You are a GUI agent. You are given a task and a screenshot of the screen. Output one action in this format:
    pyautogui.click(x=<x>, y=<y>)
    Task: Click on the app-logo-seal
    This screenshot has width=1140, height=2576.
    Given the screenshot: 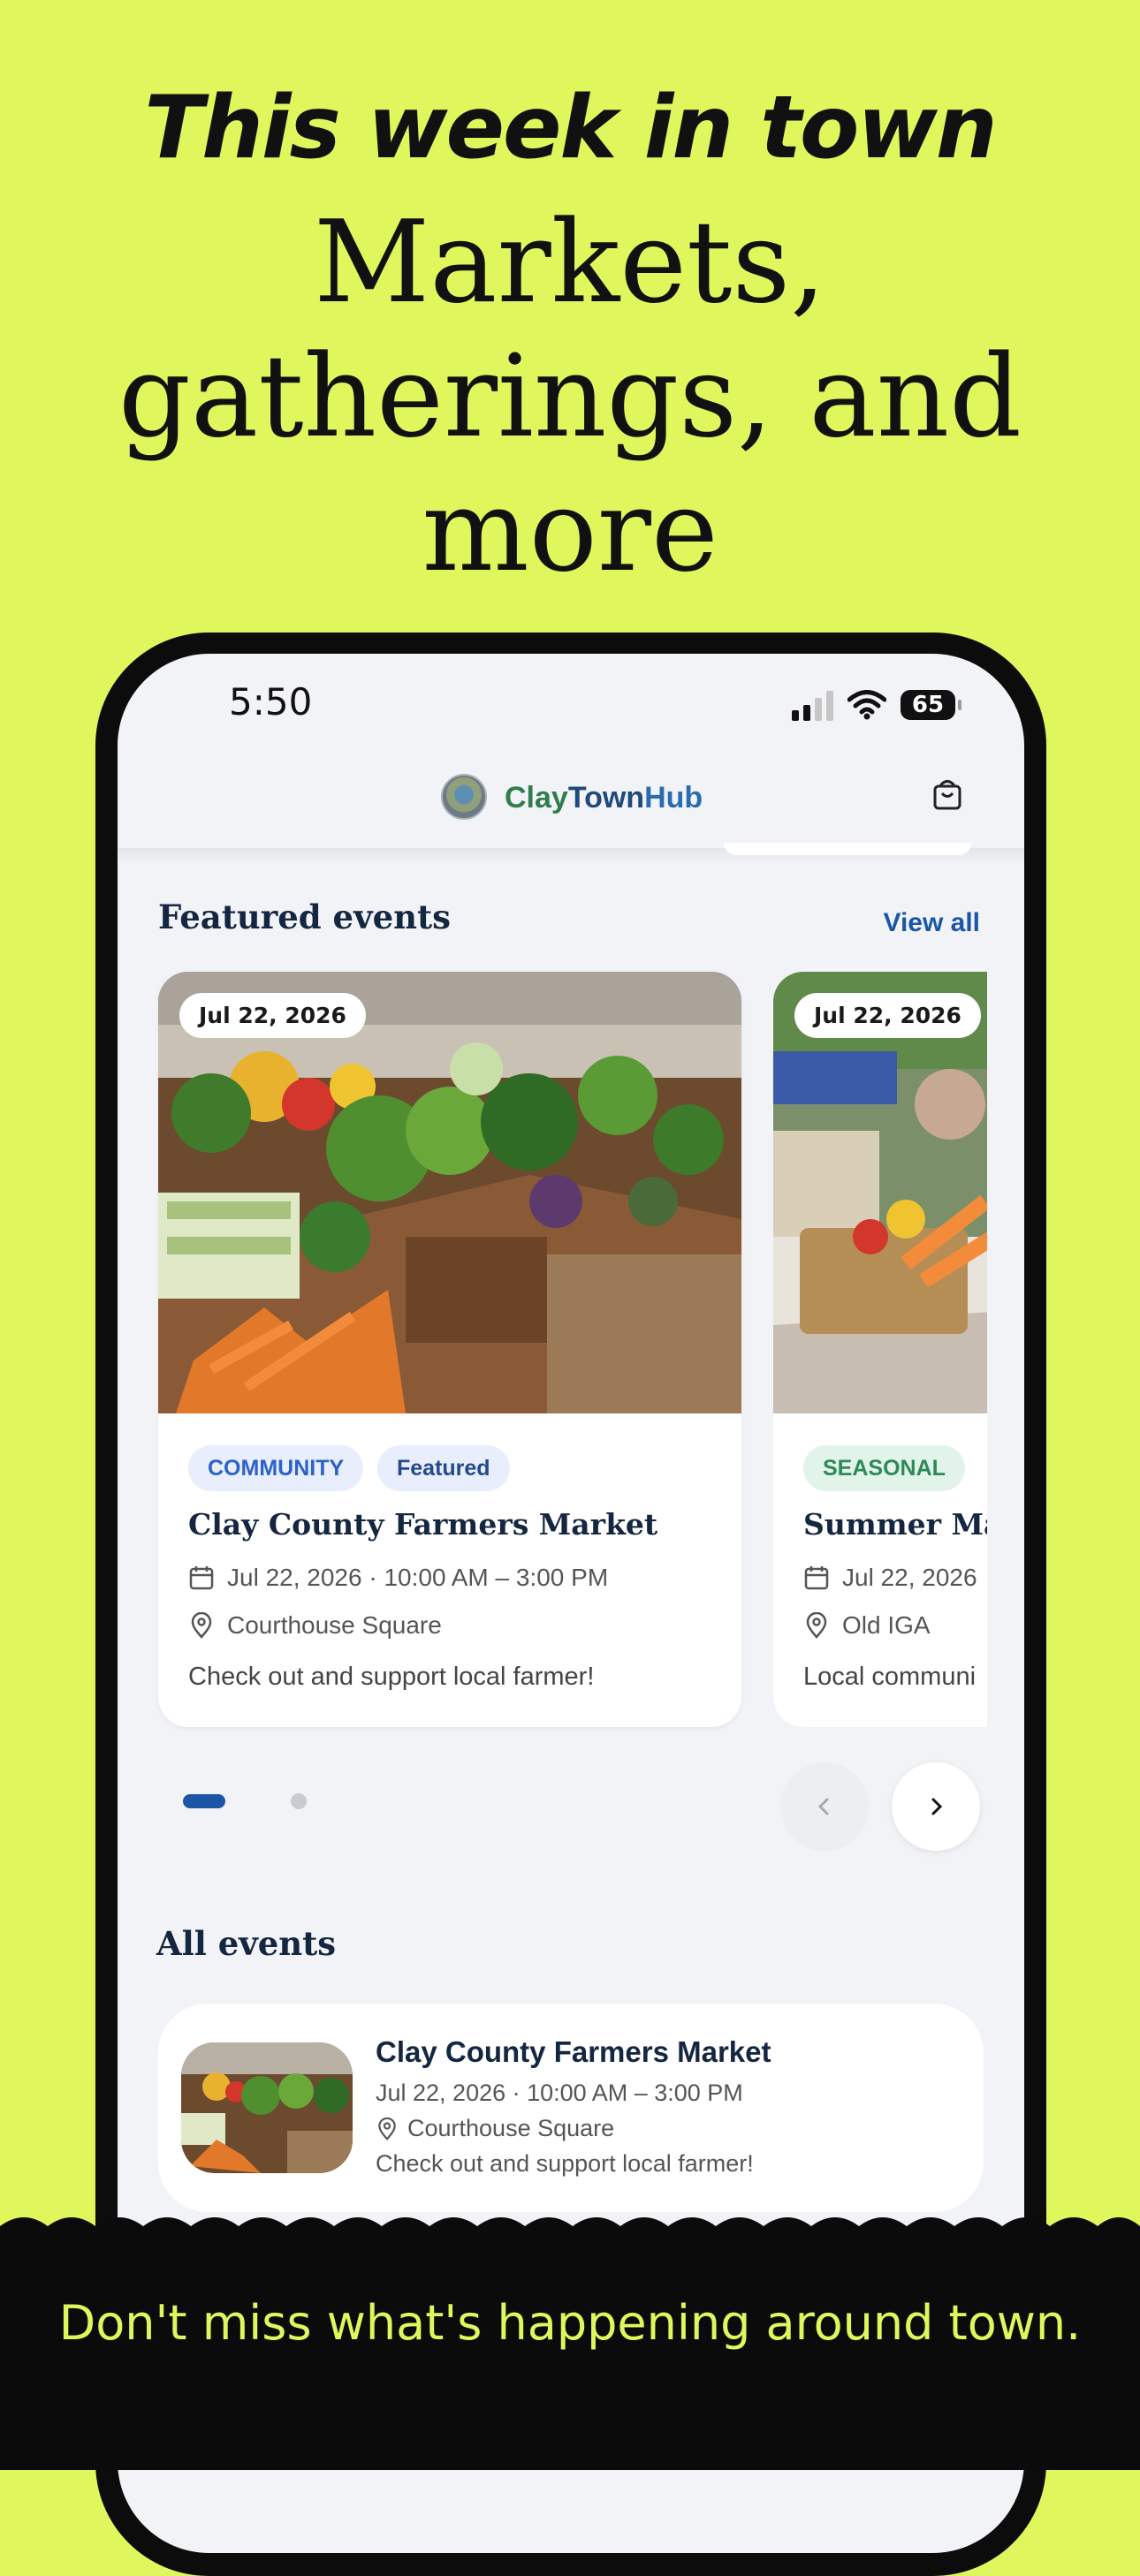 What is the action you would take?
    pyautogui.click(x=464, y=797)
    